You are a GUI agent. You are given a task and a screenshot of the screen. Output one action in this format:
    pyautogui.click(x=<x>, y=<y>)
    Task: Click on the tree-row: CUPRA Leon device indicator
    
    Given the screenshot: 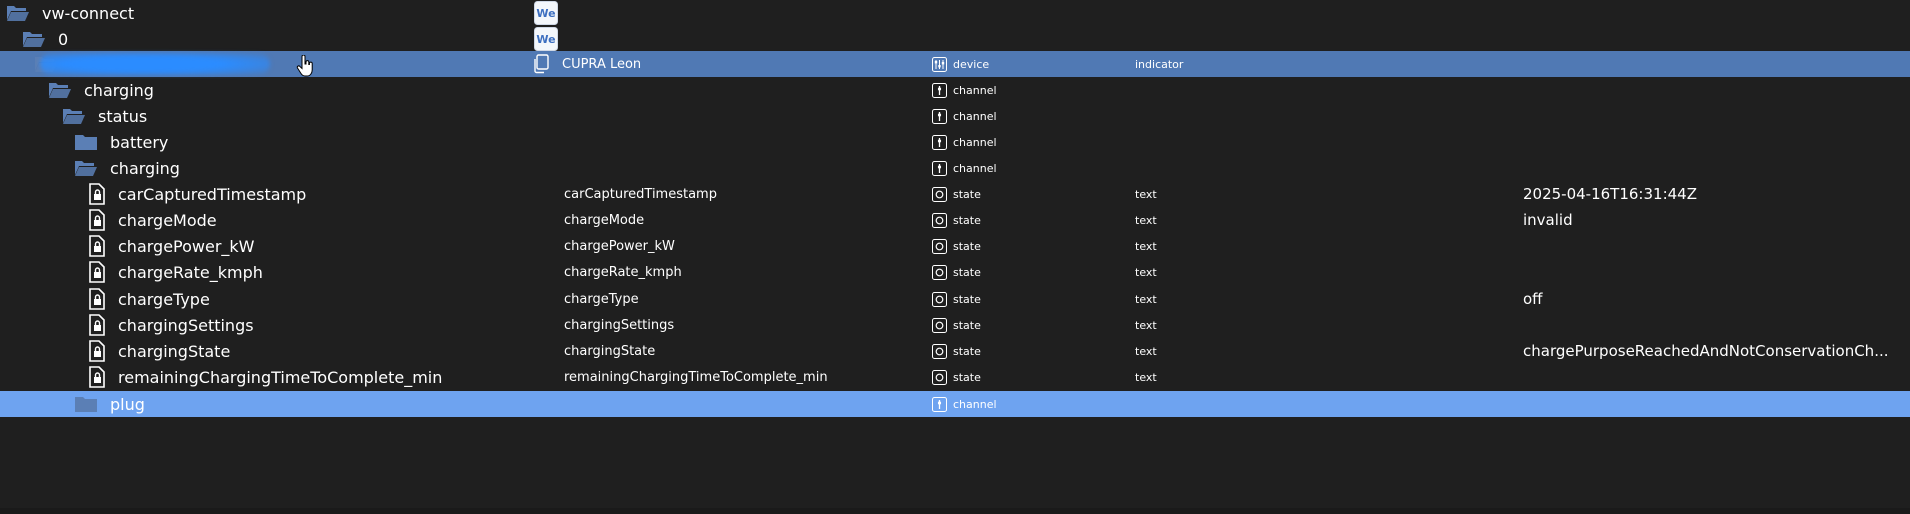 What is the action you would take?
    pyautogui.click(x=955, y=64)
    